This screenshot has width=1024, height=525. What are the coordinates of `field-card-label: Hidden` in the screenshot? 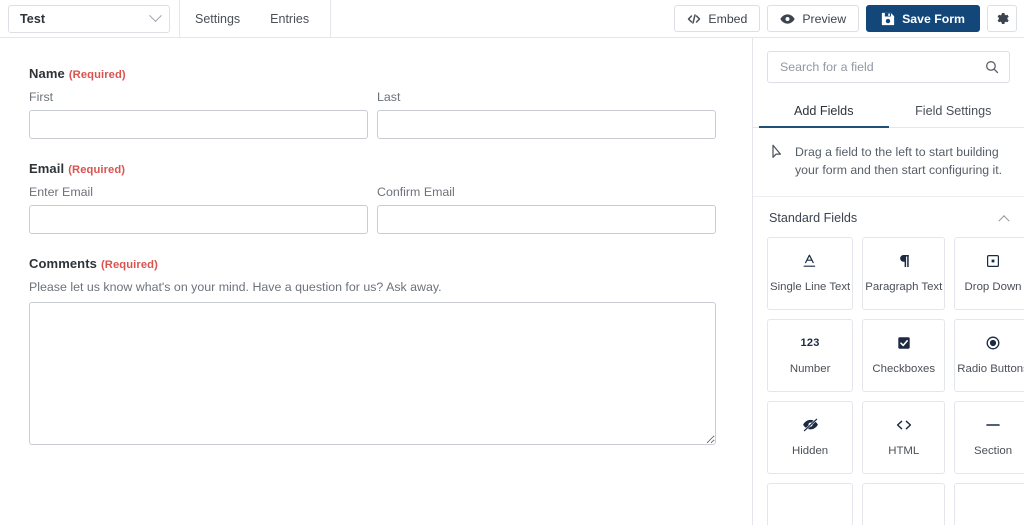 It's located at (810, 451).